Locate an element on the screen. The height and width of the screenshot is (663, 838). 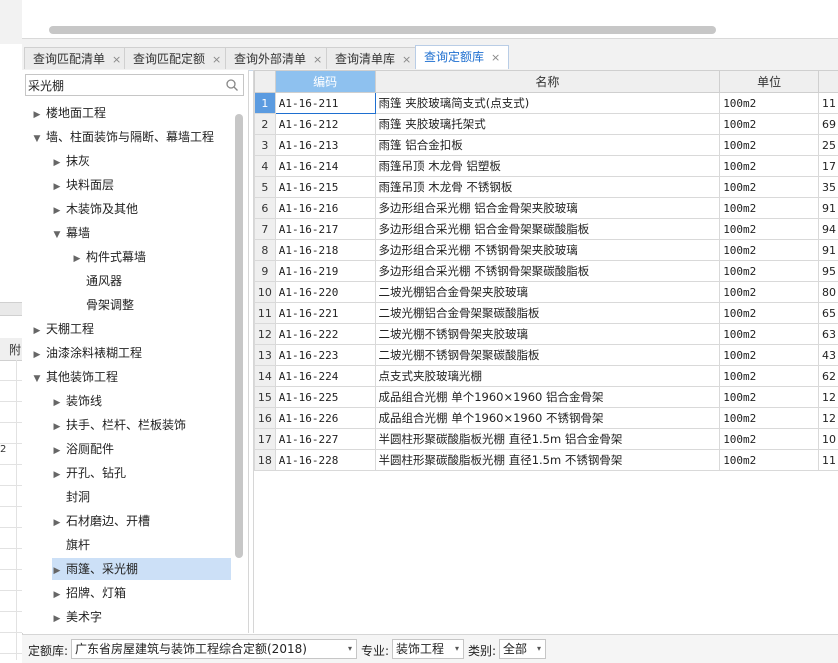
table-row: 6A1-16-216多边形组合采光棚 铝合金骨架夹胶玻璃100m291 is located at coordinates (546, 208).